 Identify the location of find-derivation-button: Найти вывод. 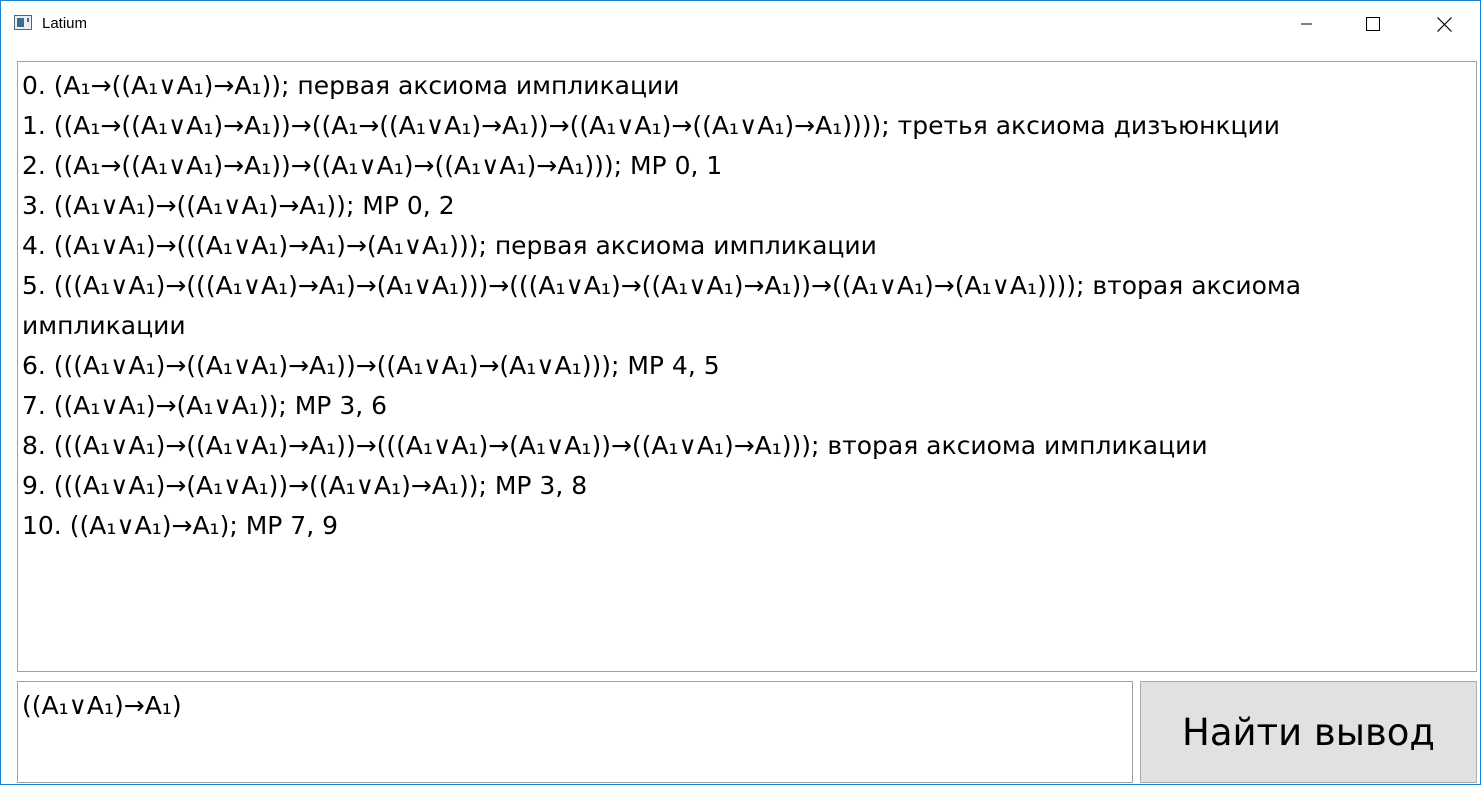
(1308, 732).